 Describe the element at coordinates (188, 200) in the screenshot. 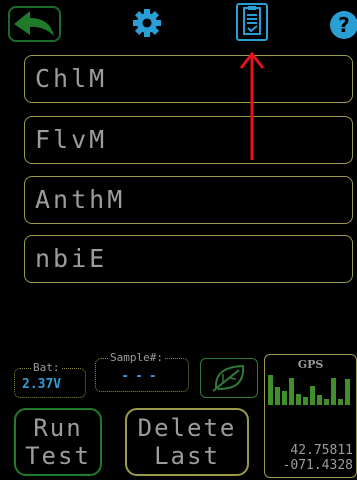

I see `field-anthm: AnthM` at that location.